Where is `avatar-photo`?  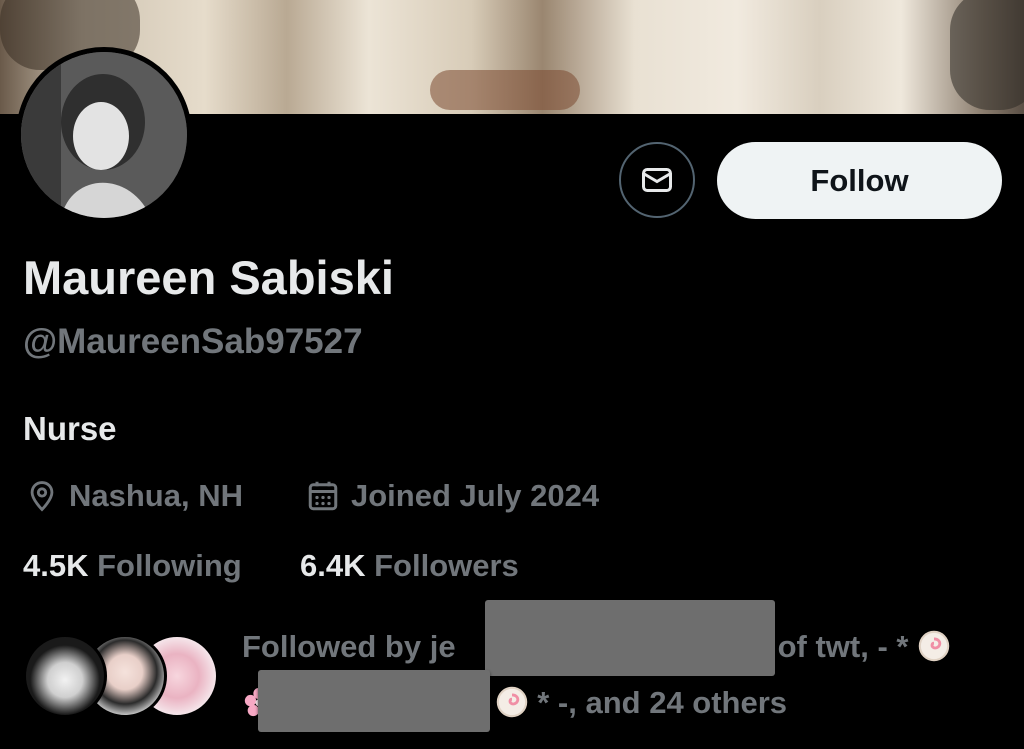
avatar-photo is located at coordinates (104, 135).